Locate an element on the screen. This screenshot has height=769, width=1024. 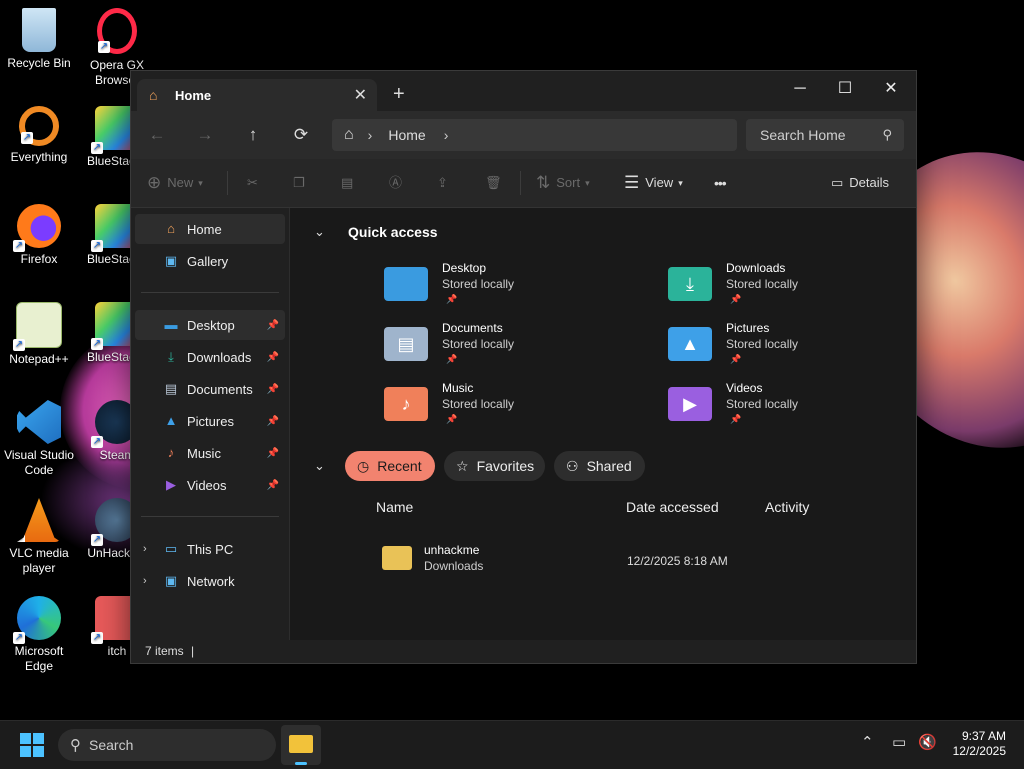
refresh-icon: ⟳ is located at coordinates (301, 135).